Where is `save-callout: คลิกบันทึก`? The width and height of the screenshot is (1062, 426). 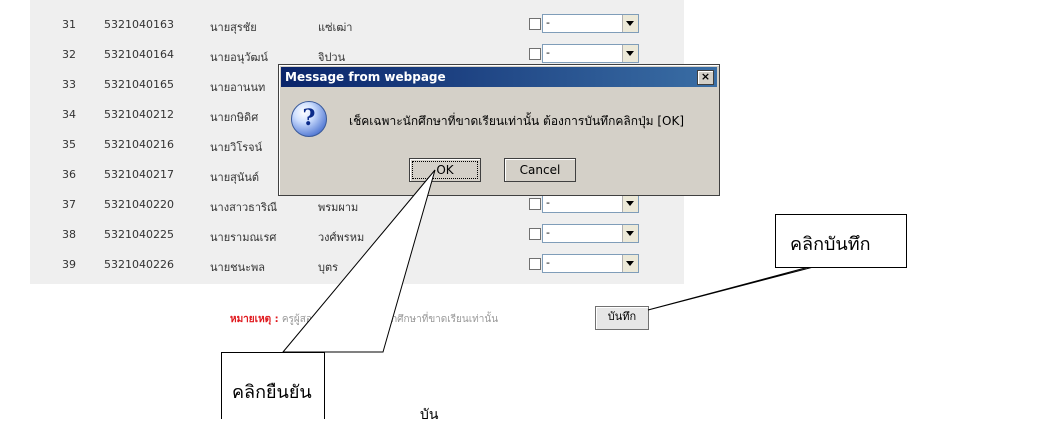 save-callout: คลิกบันทึก is located at coordinates (841, 241).